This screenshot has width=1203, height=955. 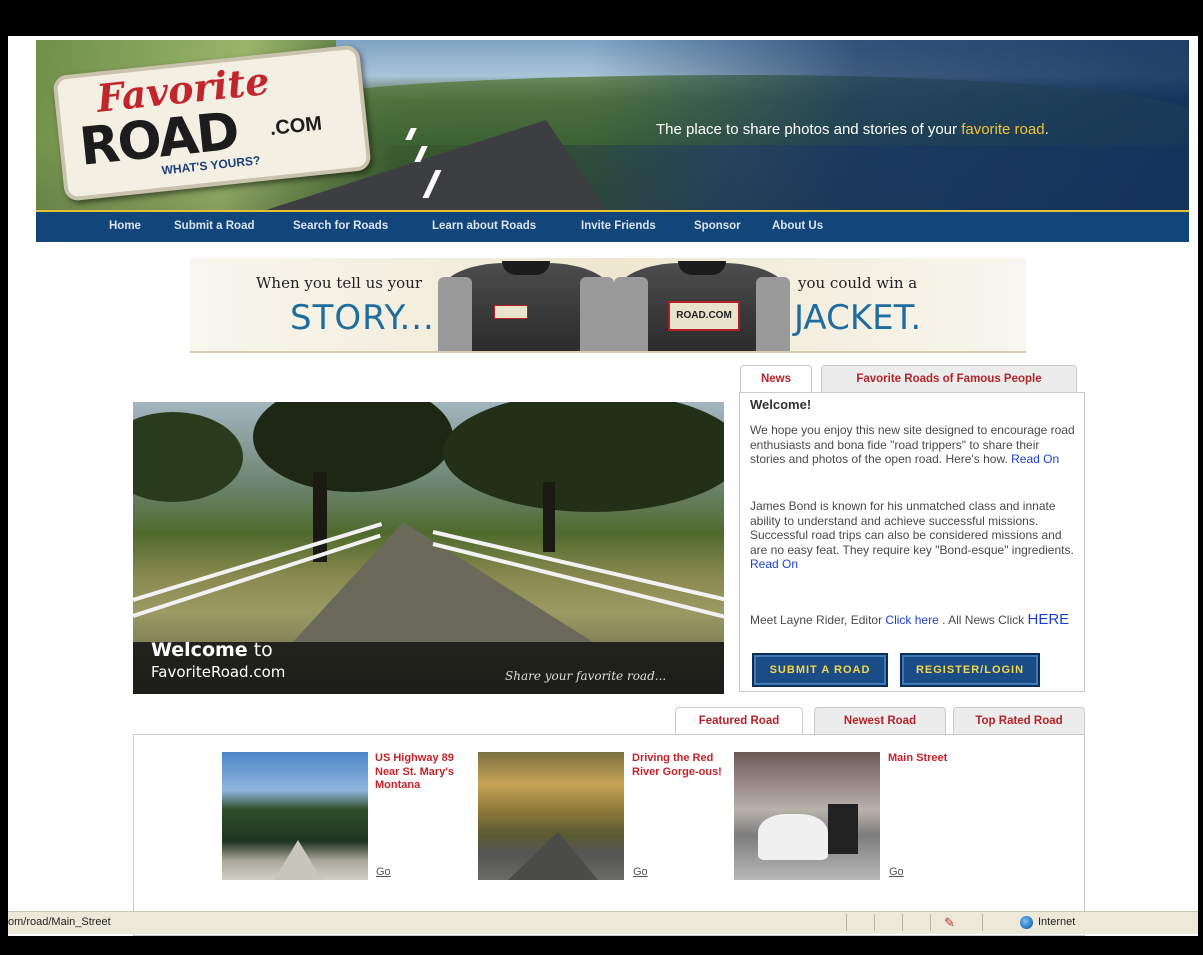 What do you see at coordinates (970, 670) in the screenshot?
I see `register-login-button: REGISTER/LOGIN` at bounding box center [970, 670].